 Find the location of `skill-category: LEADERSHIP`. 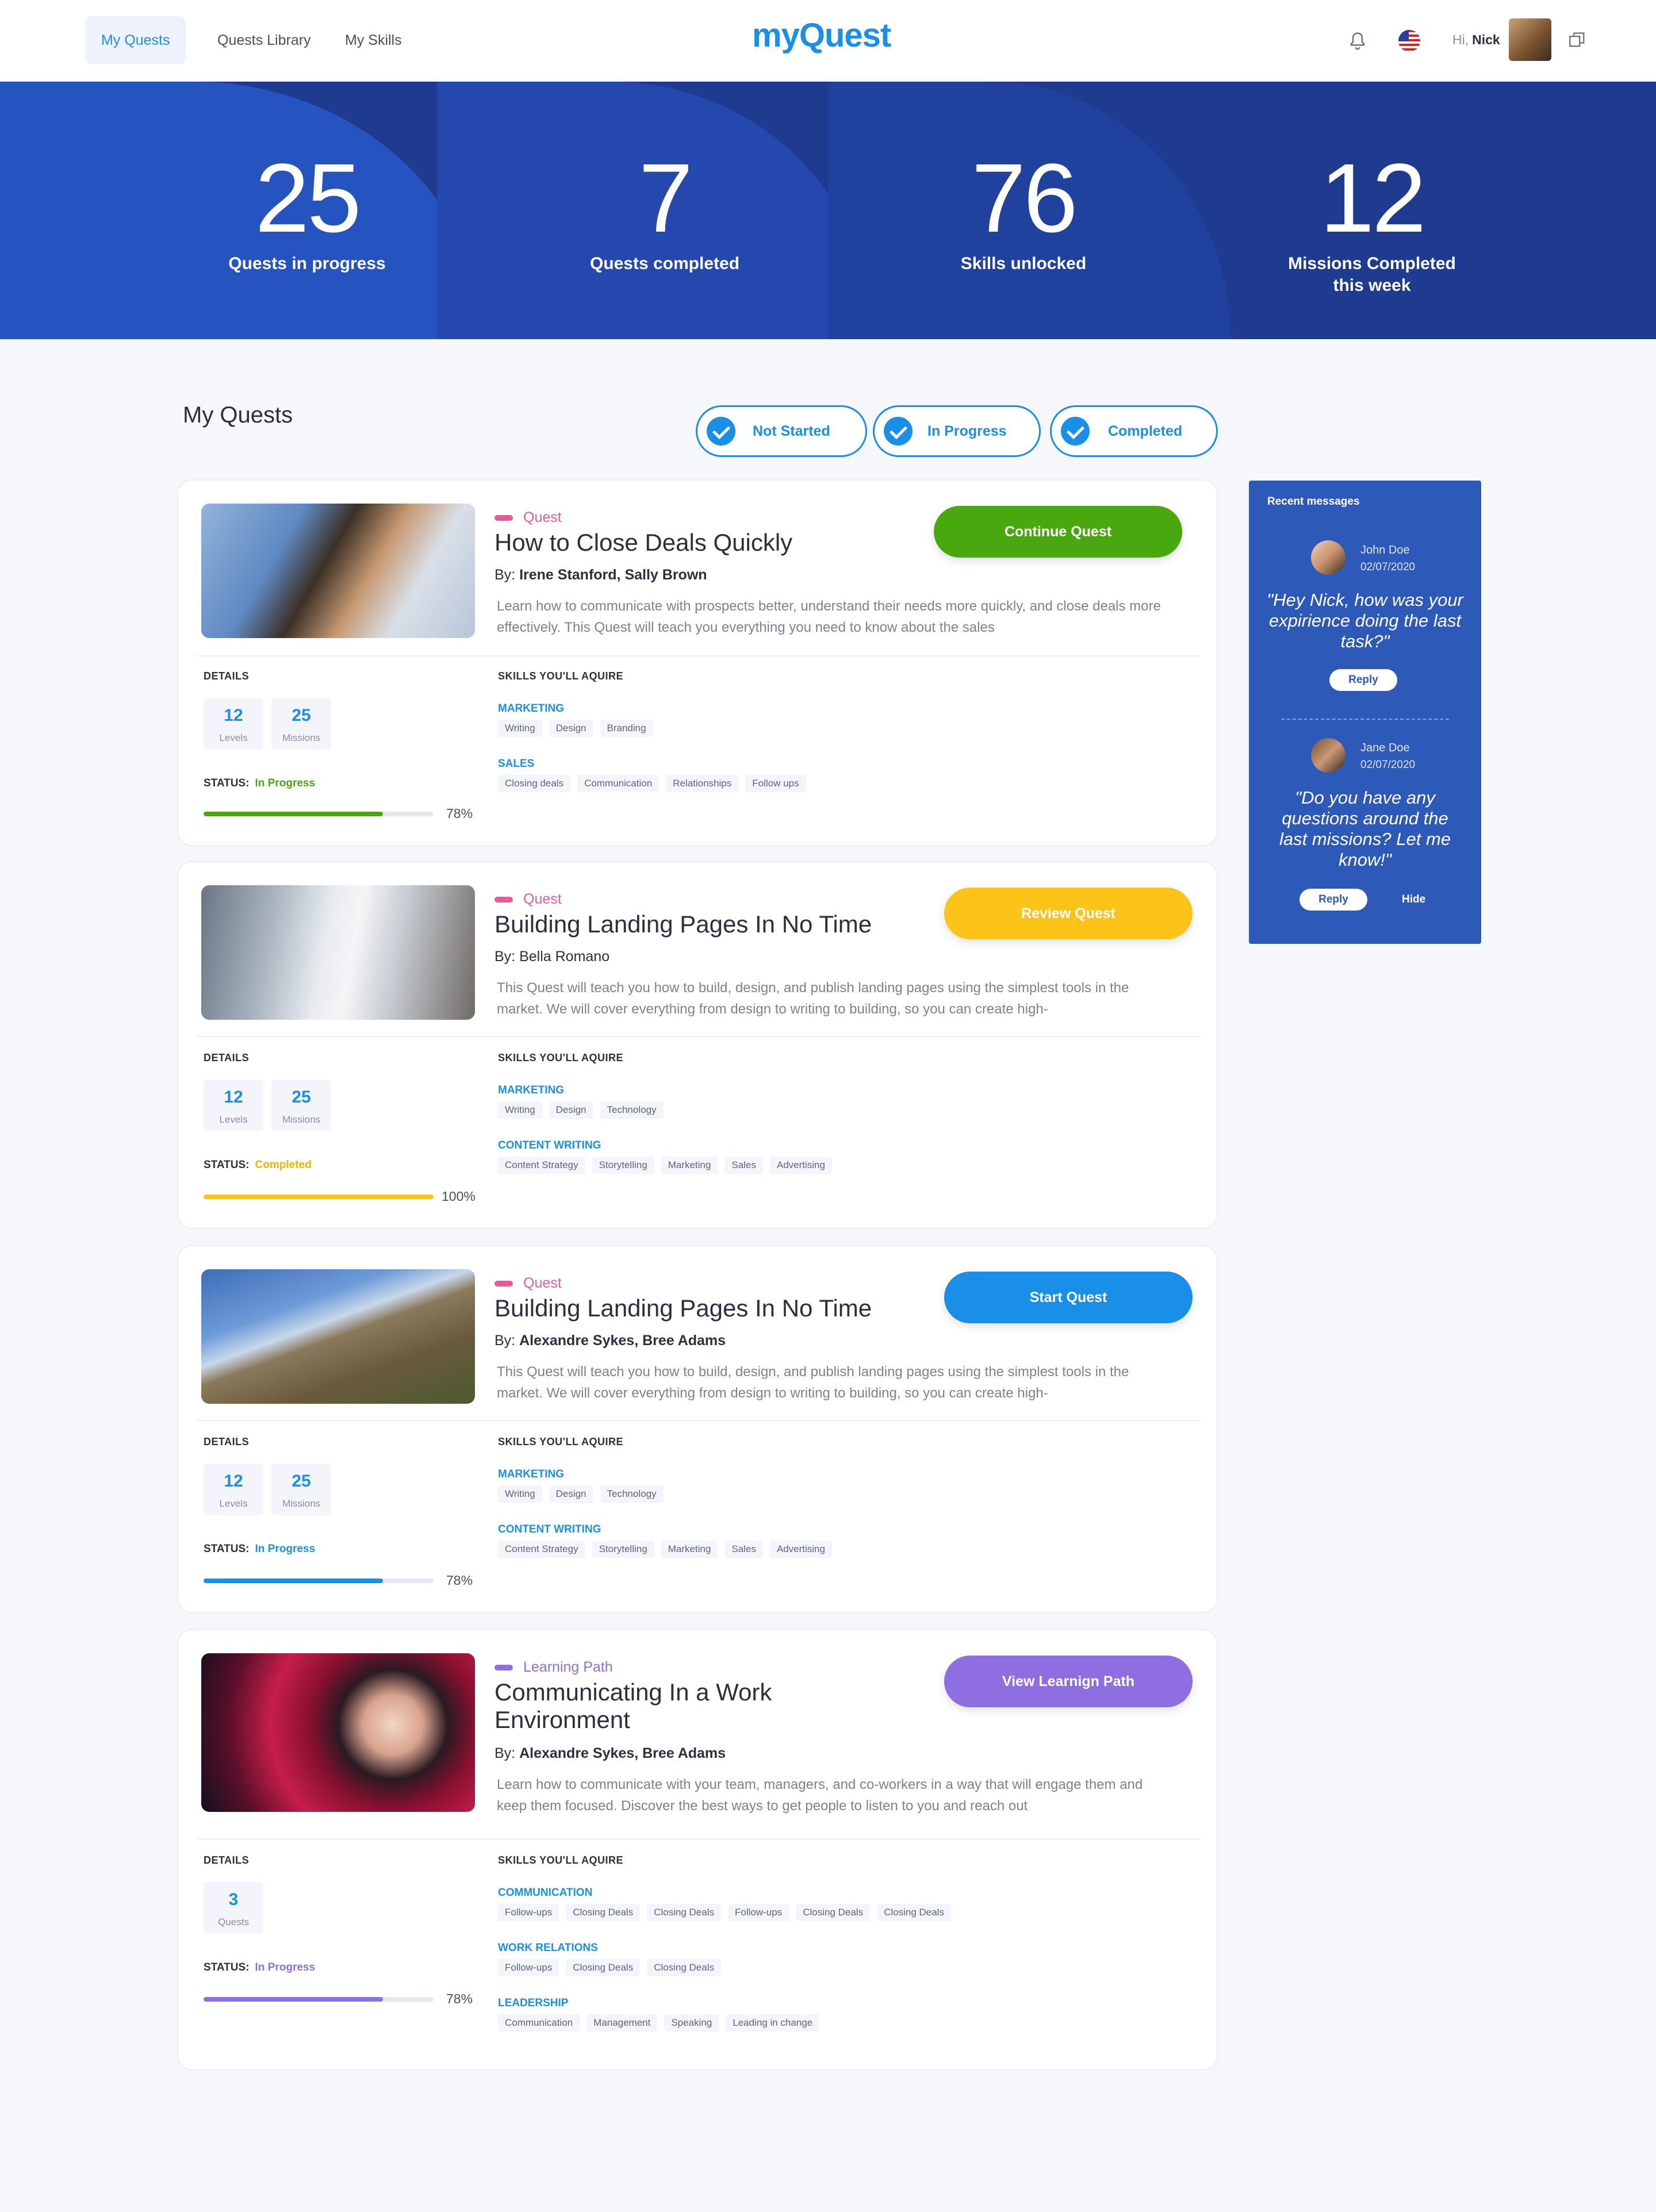

skill-category: LEADERSHIP is located at coordinates (533, 2003).